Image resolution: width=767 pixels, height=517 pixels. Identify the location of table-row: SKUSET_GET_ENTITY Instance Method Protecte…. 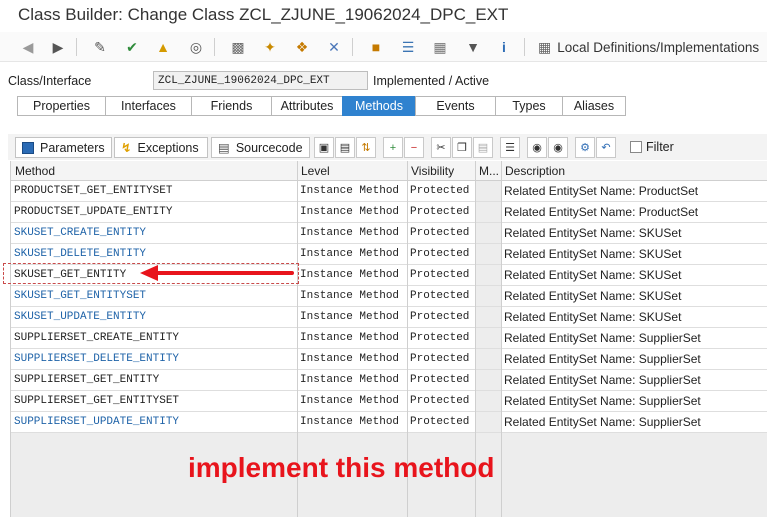
(389, 275).